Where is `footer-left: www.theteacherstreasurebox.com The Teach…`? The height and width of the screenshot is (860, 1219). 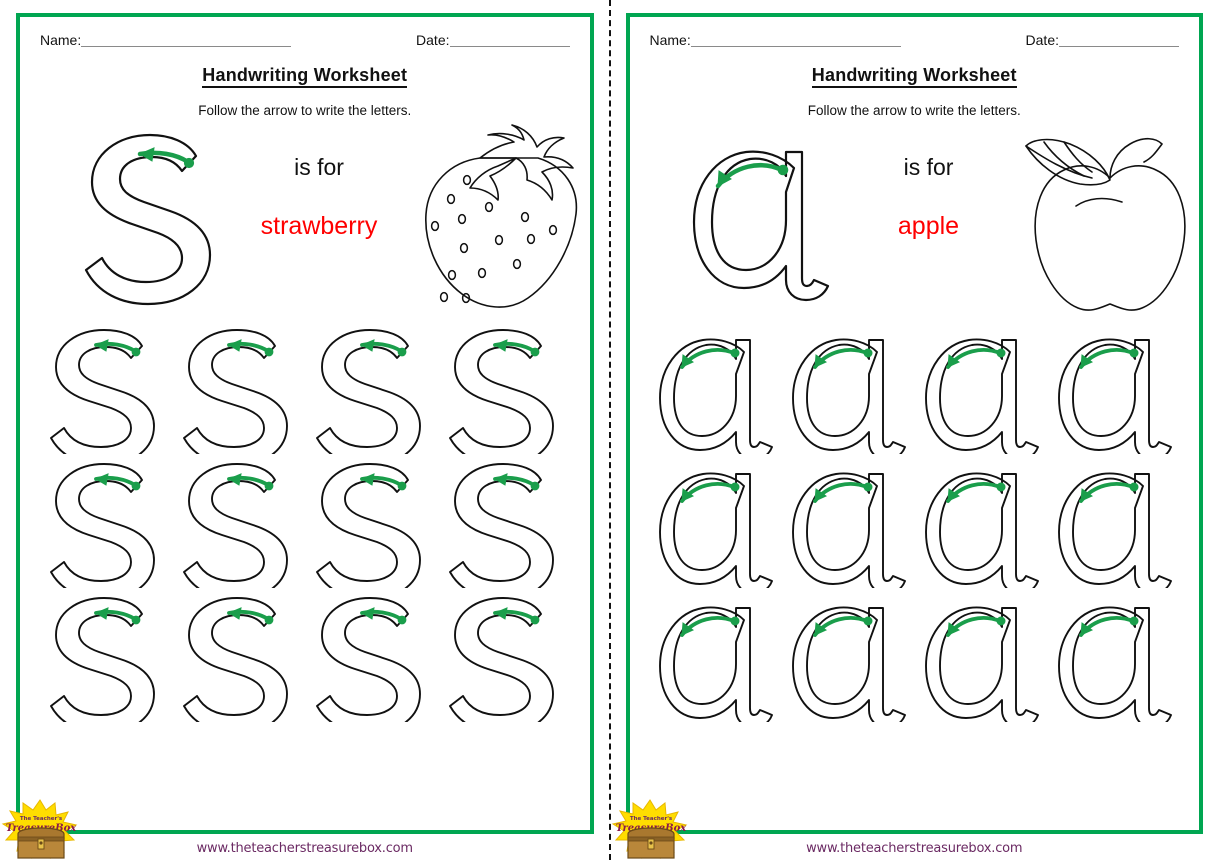
footer-left: www.theteacherstreasurebox.com The Teach… is located at coordinates (305, 829).